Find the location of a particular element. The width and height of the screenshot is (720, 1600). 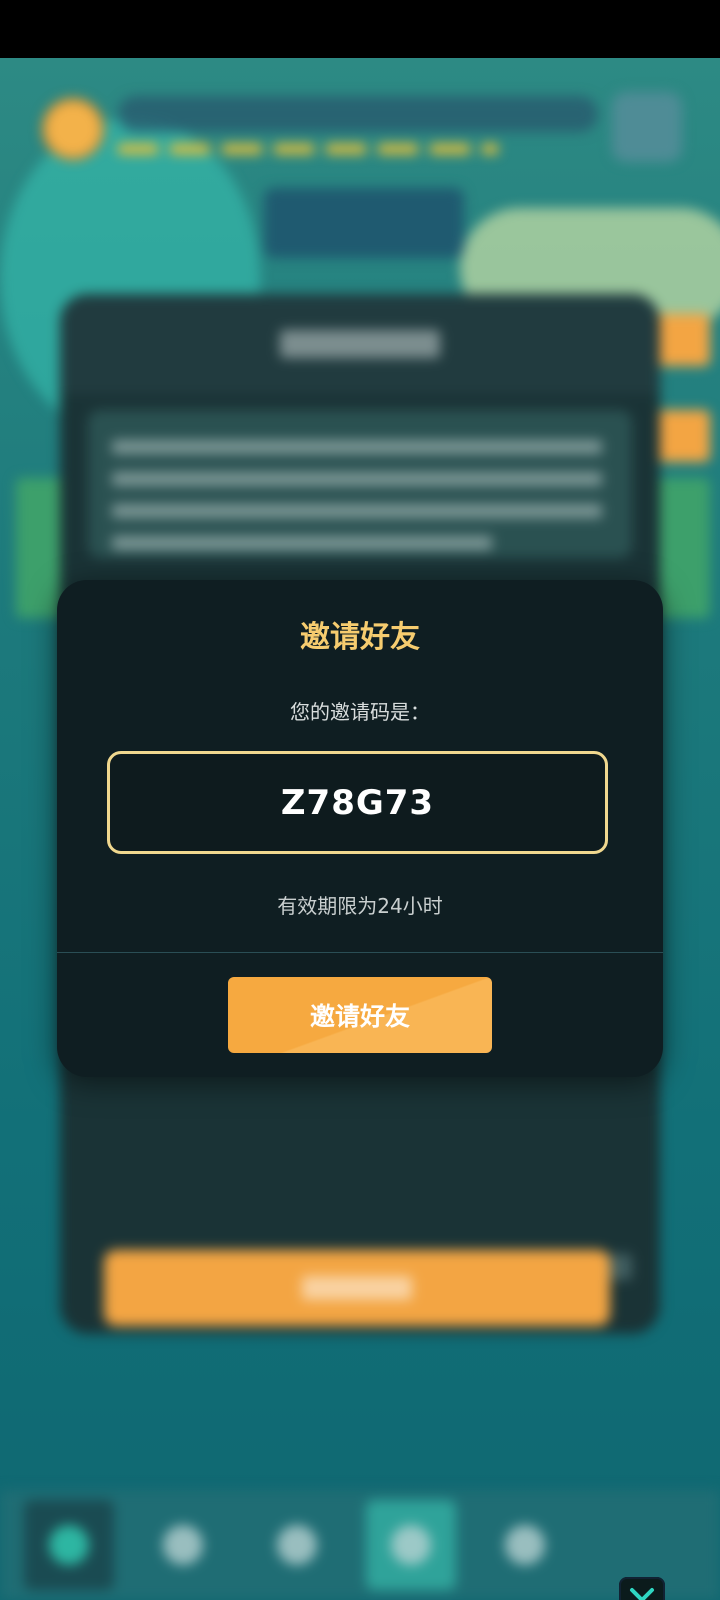

nav-home is located at coordinates (69, 1545).